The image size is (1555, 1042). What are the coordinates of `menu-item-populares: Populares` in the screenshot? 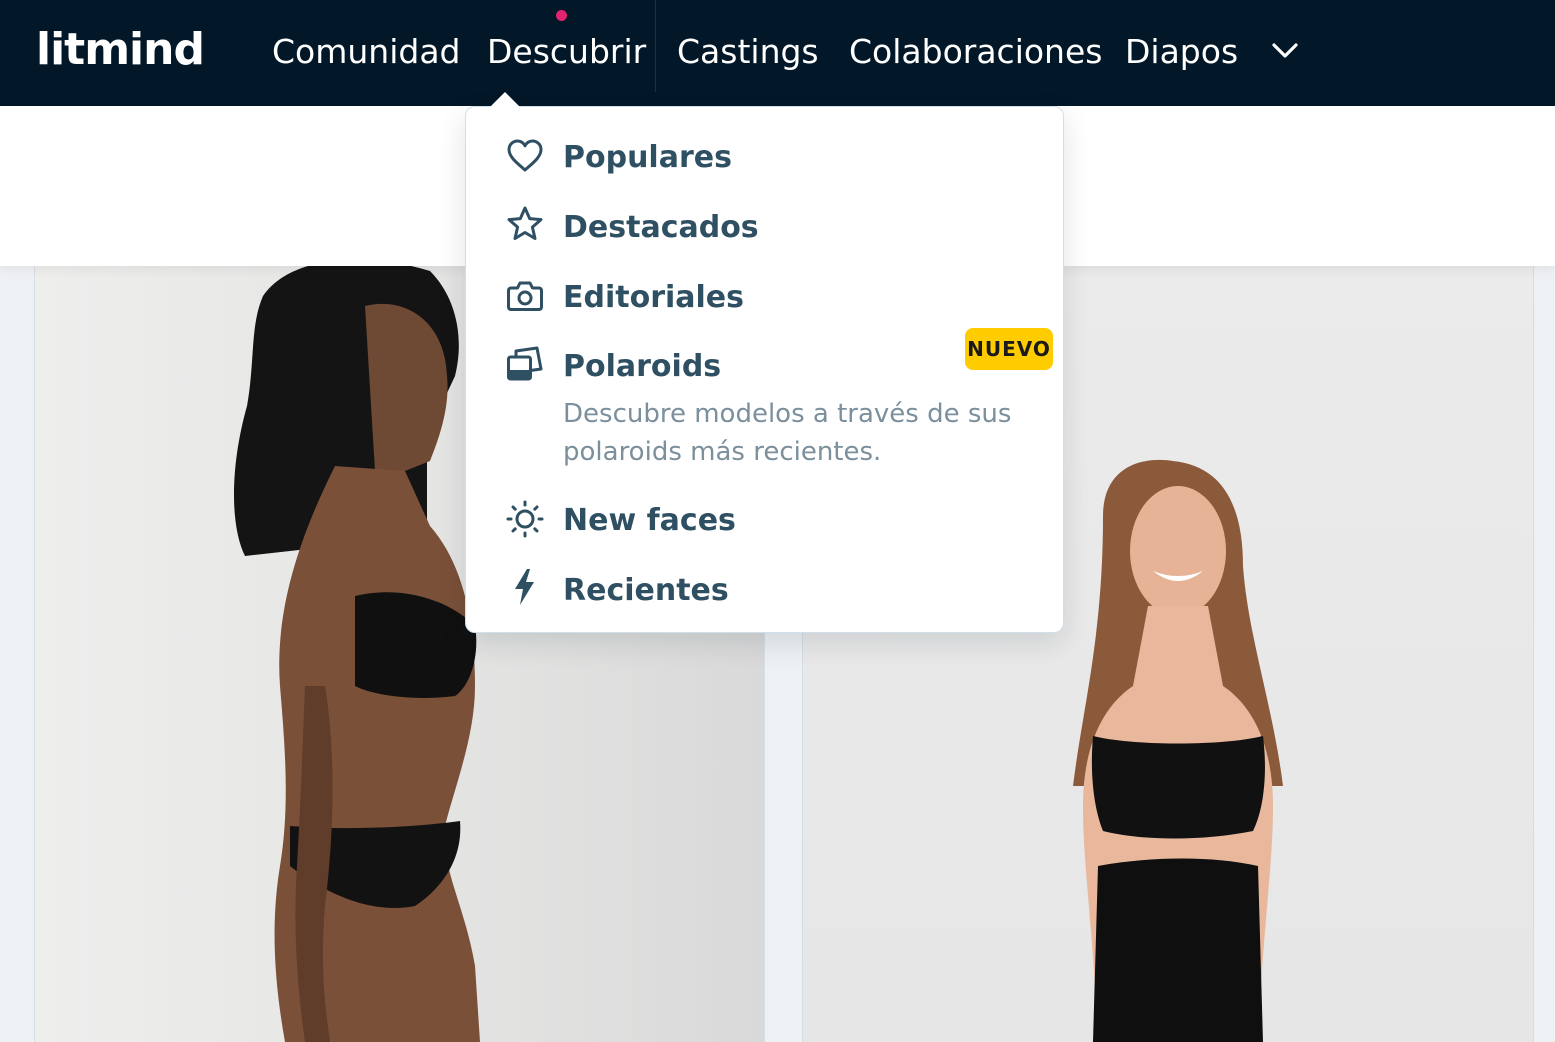 It's located at (764, 157).